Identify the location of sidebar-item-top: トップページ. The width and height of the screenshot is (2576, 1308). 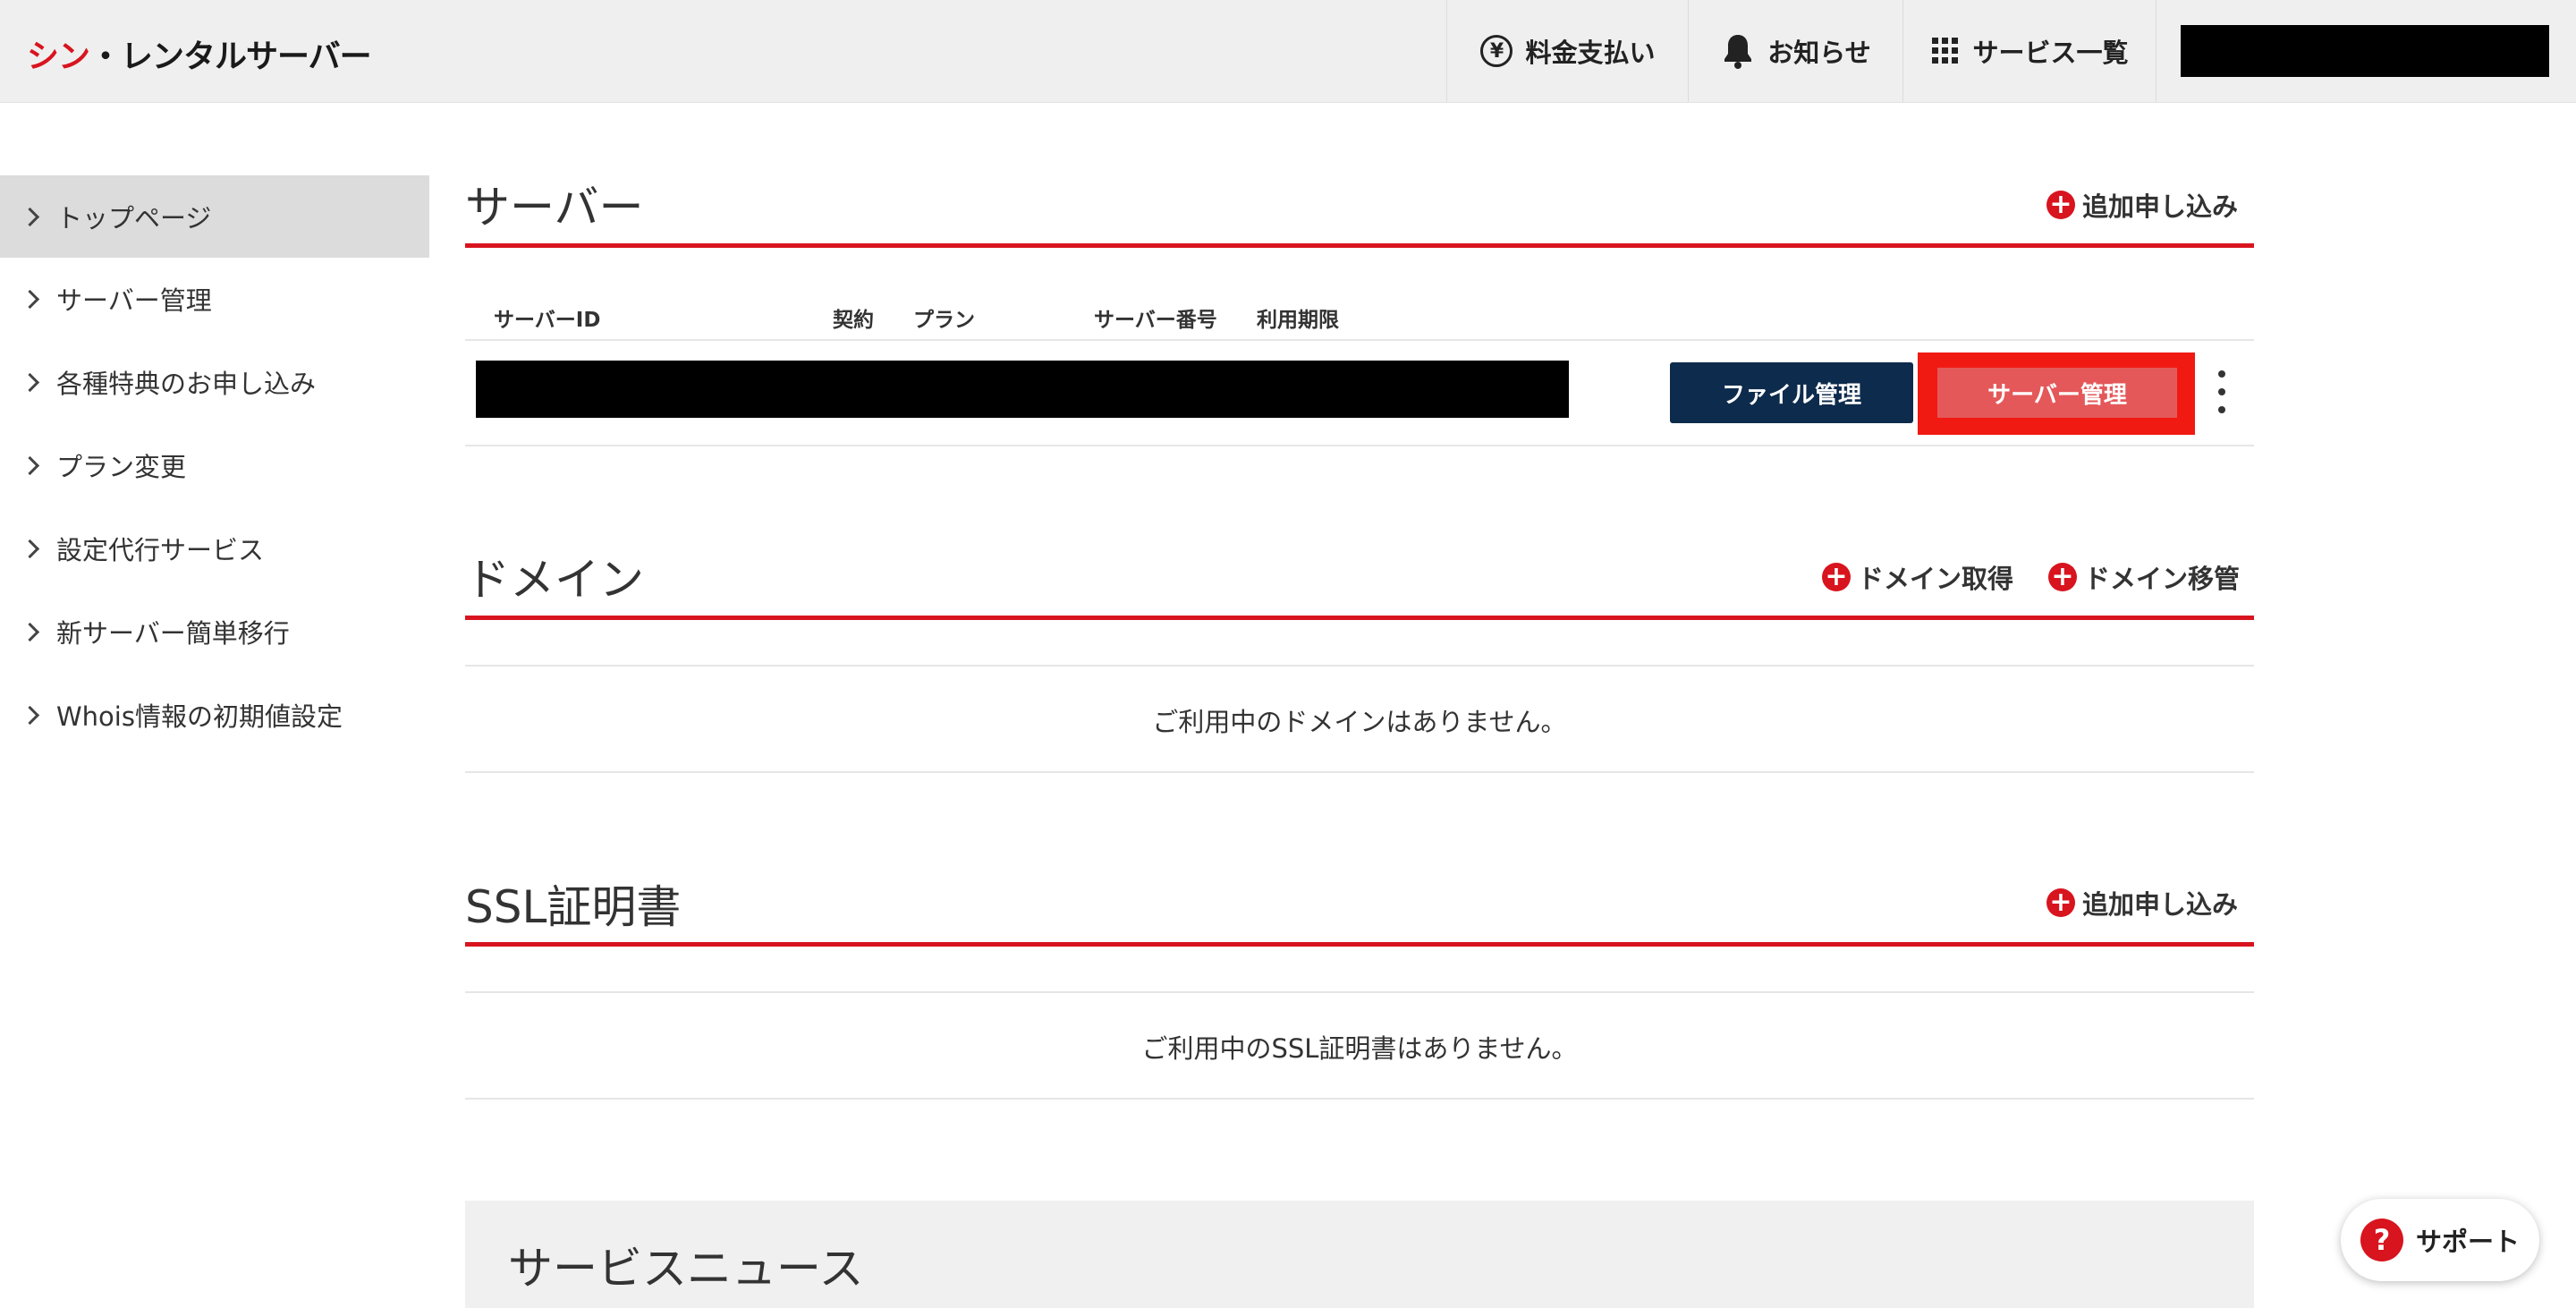
(214, 216).